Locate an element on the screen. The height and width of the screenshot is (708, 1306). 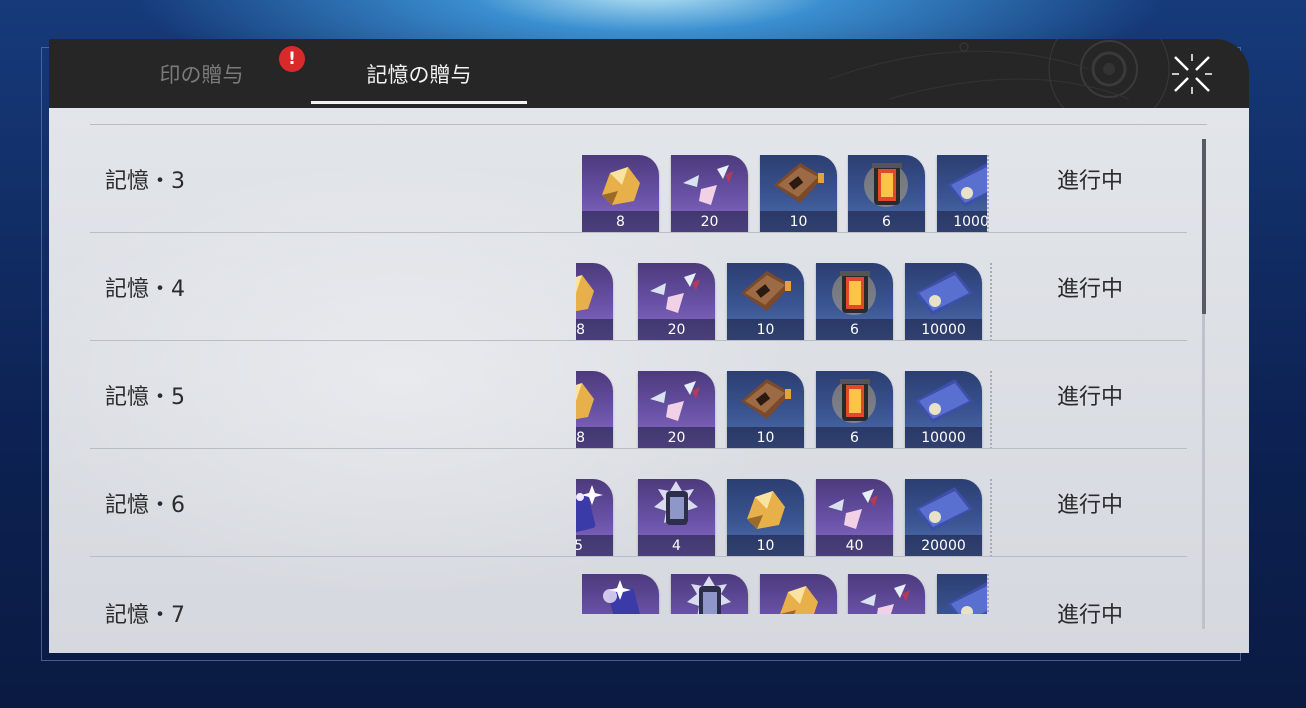
reward-item: 4 is located at coordinates (676, 517).